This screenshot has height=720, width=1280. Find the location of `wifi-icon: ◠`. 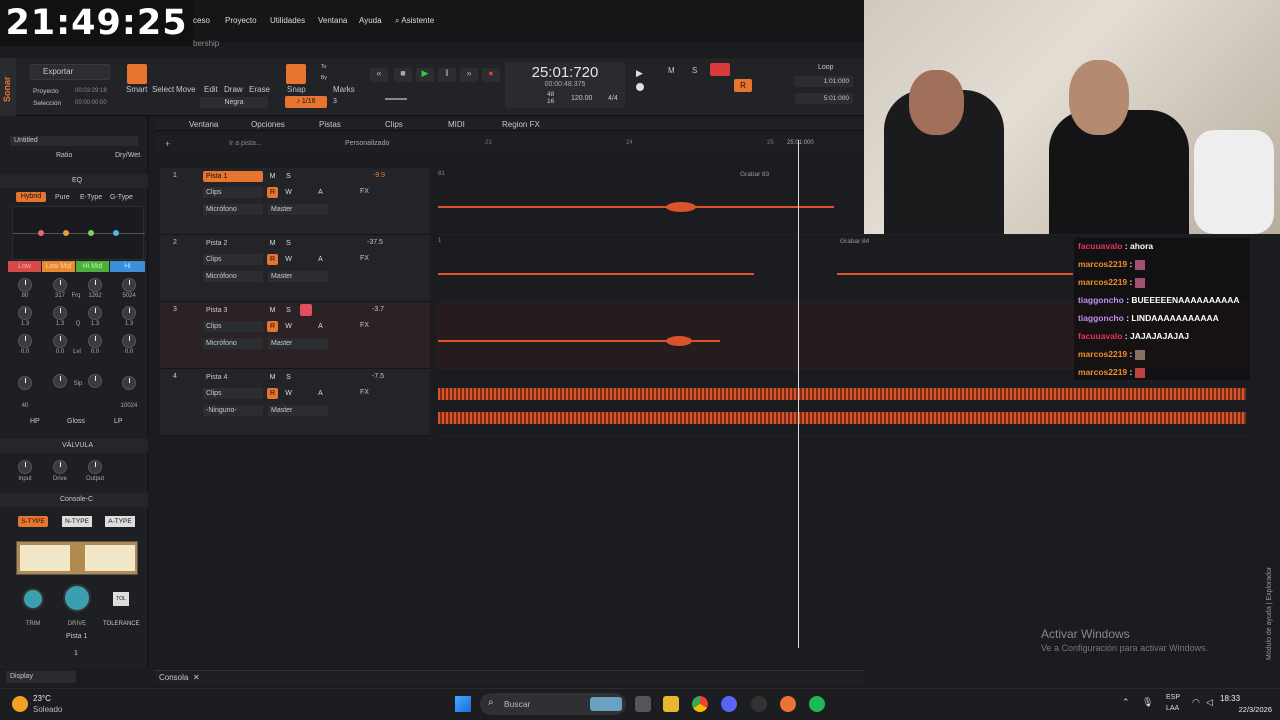

wifi-icon: ◠ is located at coordinates (1196, 702).